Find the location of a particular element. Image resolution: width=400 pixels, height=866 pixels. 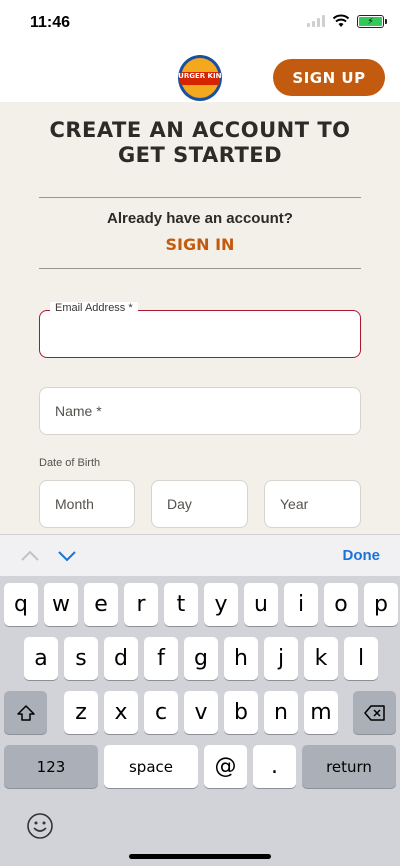

key-o: o is located at coordinates (341, 604).